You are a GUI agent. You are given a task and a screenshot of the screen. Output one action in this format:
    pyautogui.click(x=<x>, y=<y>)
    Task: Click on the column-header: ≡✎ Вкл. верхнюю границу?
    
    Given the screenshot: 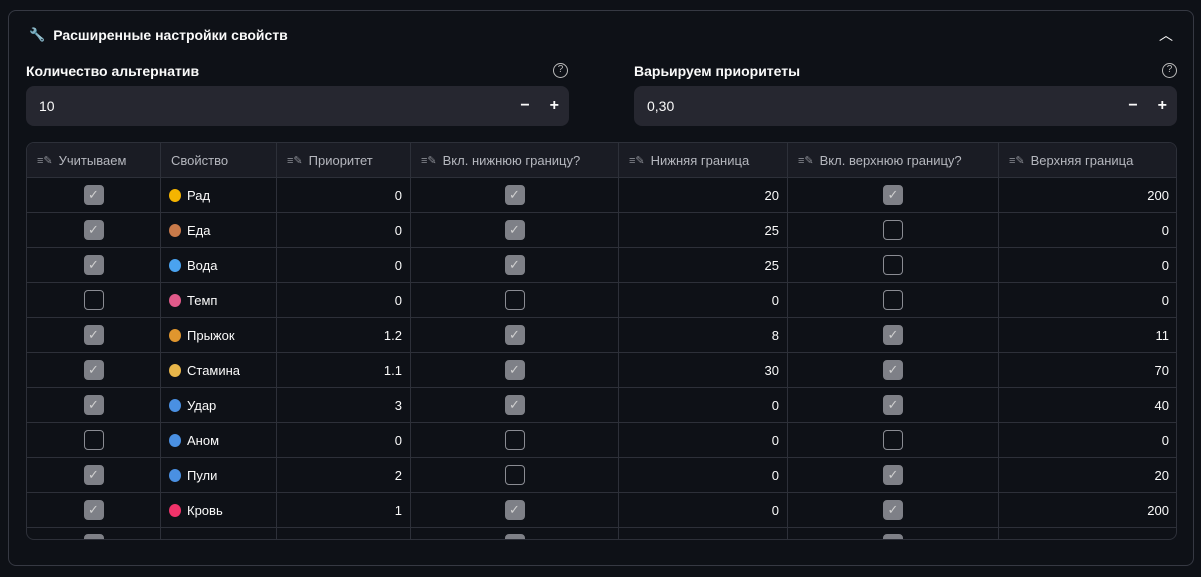 What is the action you would take?
    pyautogui.click(x=893, y=160)
    